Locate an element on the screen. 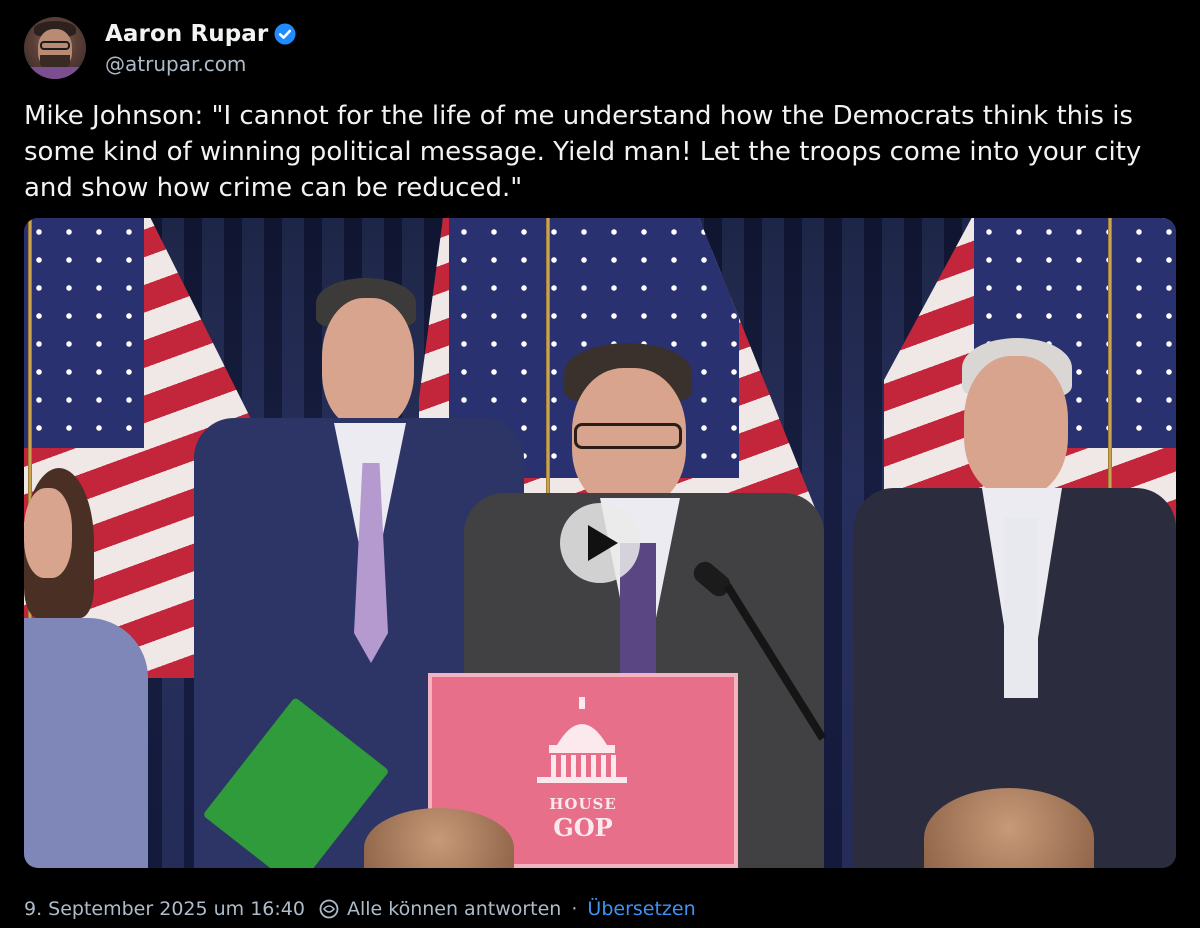 This screenshot has height=928, width=1200. post-timestamp: 9. September 2025 um 16:40 is located at coordinates (164, 909).